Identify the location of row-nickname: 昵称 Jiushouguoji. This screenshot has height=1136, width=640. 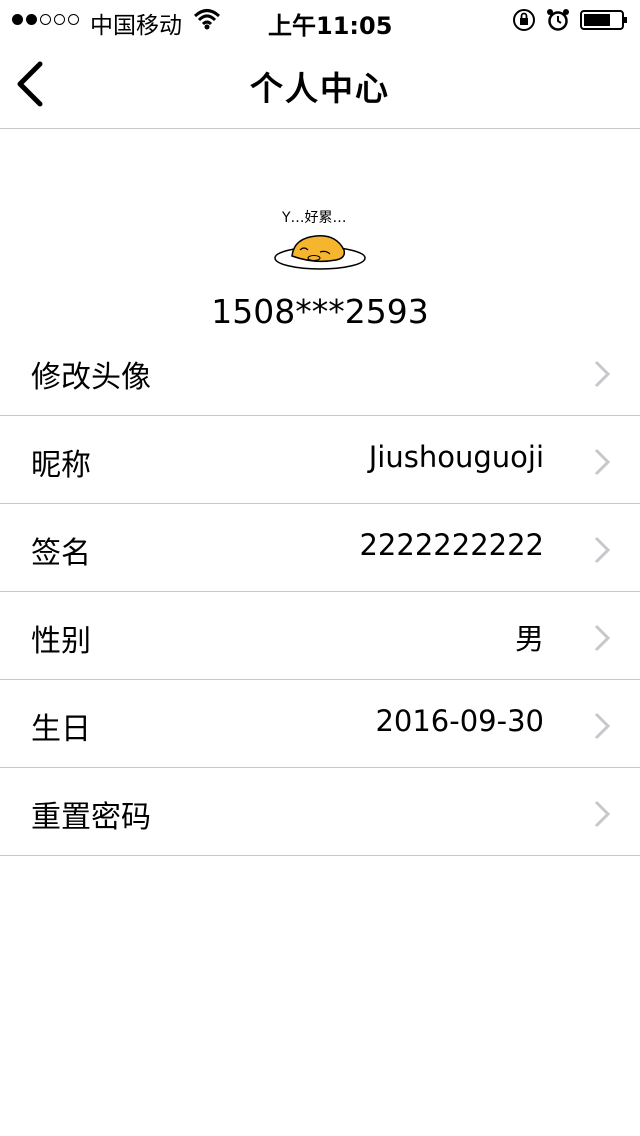
(320, 460).